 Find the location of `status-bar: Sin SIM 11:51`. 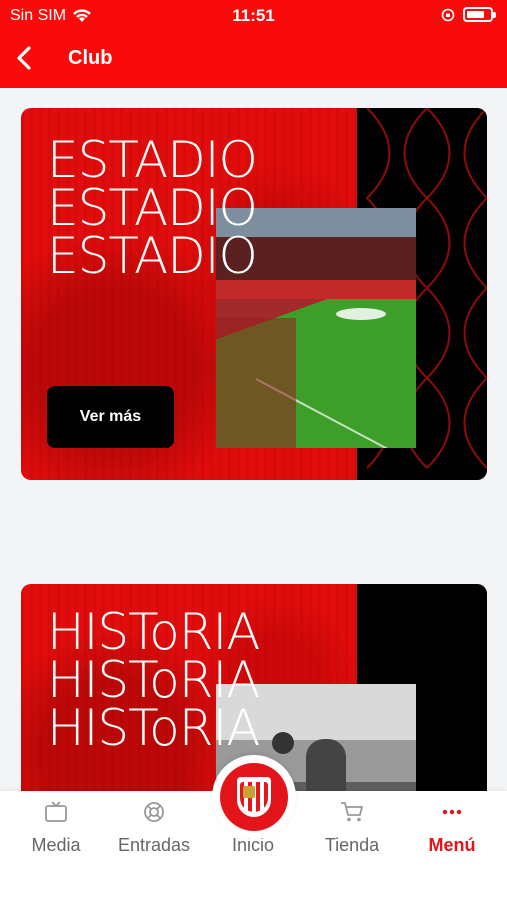

status-bar: Sin SIM 11:51 is located at coordinates (253, 17).